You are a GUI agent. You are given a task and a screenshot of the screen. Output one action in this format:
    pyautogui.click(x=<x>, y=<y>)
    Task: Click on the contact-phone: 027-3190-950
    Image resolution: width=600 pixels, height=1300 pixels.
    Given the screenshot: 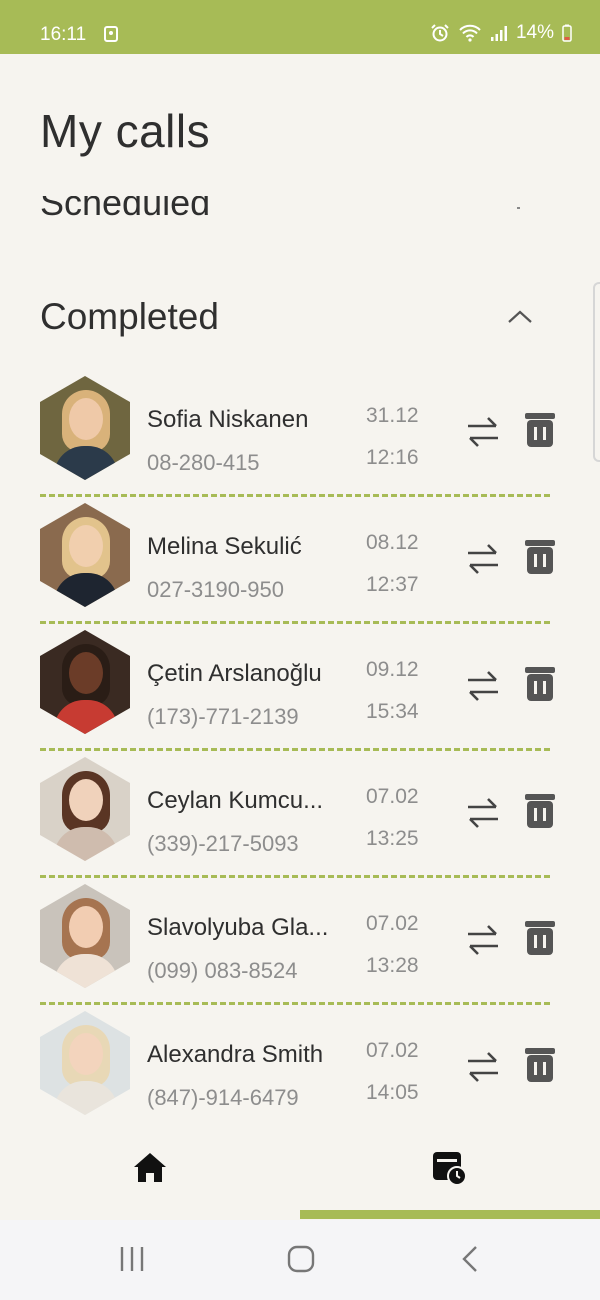 What is the action you would take?
    pyautogui.click(x=216, y=589)
    